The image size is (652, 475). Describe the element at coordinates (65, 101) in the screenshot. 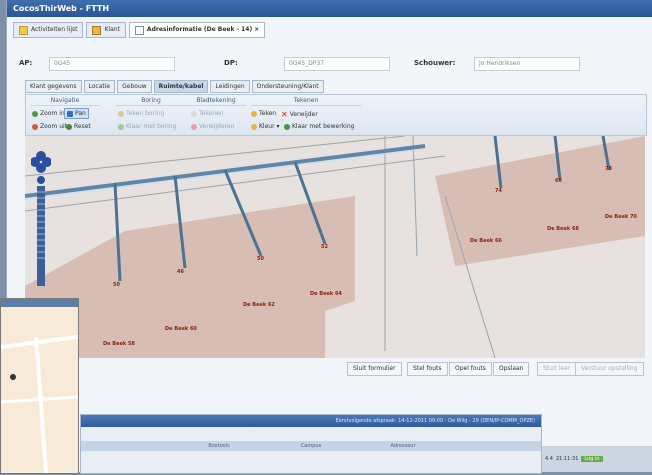

I see `group-header: Navigatie` at that location.